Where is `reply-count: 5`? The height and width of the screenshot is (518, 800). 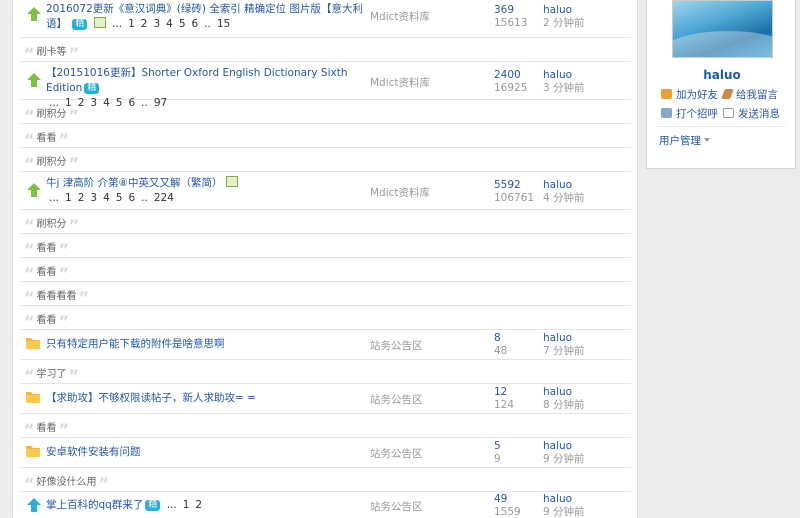
reply-count: 5 is located at coordinates (497, 446).